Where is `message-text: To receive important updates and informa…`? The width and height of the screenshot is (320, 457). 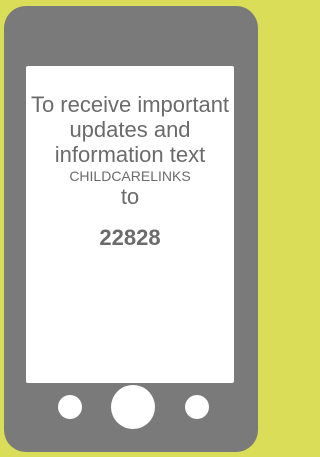
message-text: To receive important updates and informa… is located at coordinates (130, 129).